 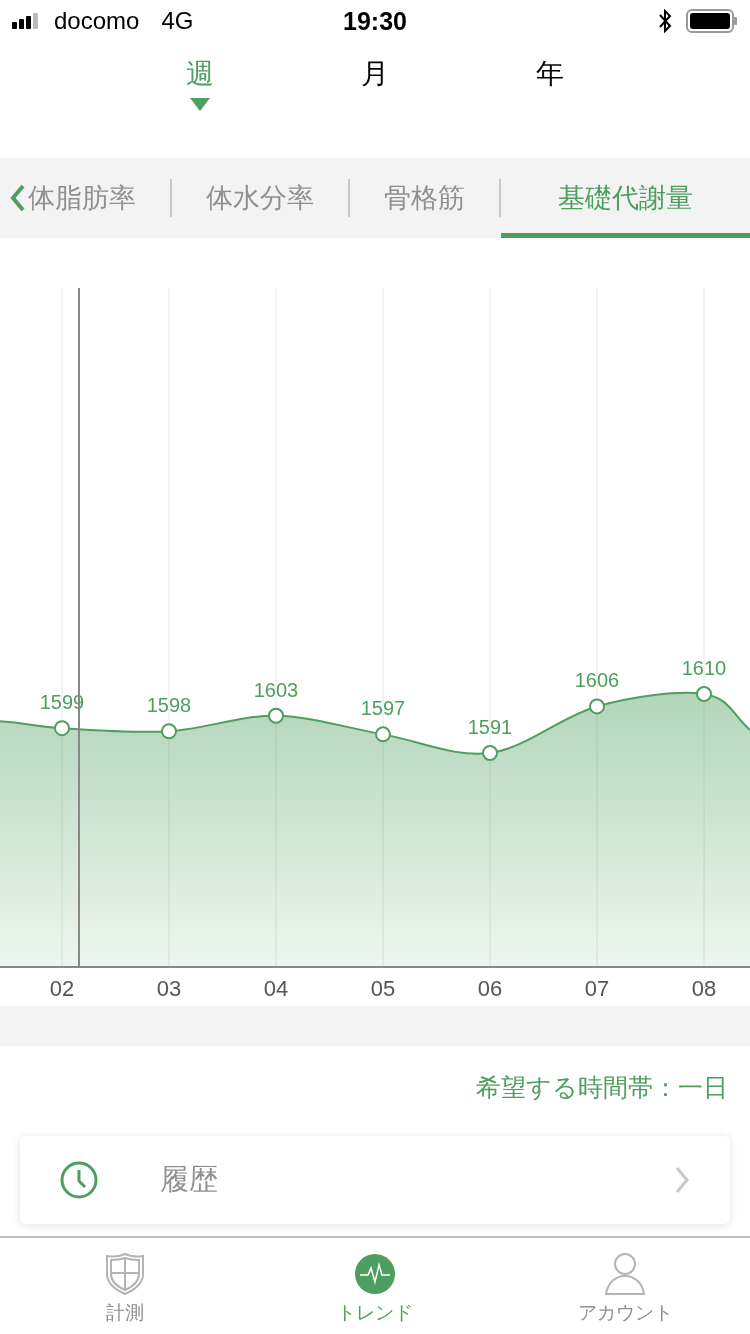 I want to click on axis-label: 03, so click(x=169, y=988).